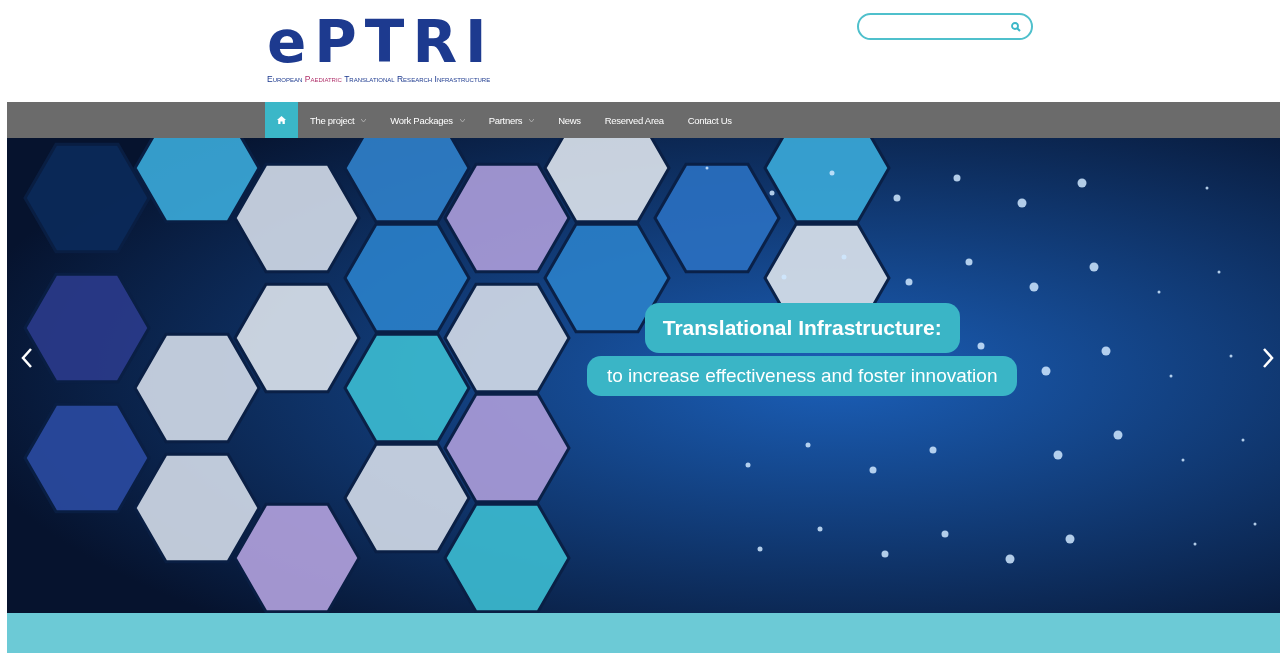 Image resolution: width=1280 pixels, height=653 pixels. Describe the element at coordinates (634, 120) in the screenshot. I see `nav-link: Reserved Area` at that location.